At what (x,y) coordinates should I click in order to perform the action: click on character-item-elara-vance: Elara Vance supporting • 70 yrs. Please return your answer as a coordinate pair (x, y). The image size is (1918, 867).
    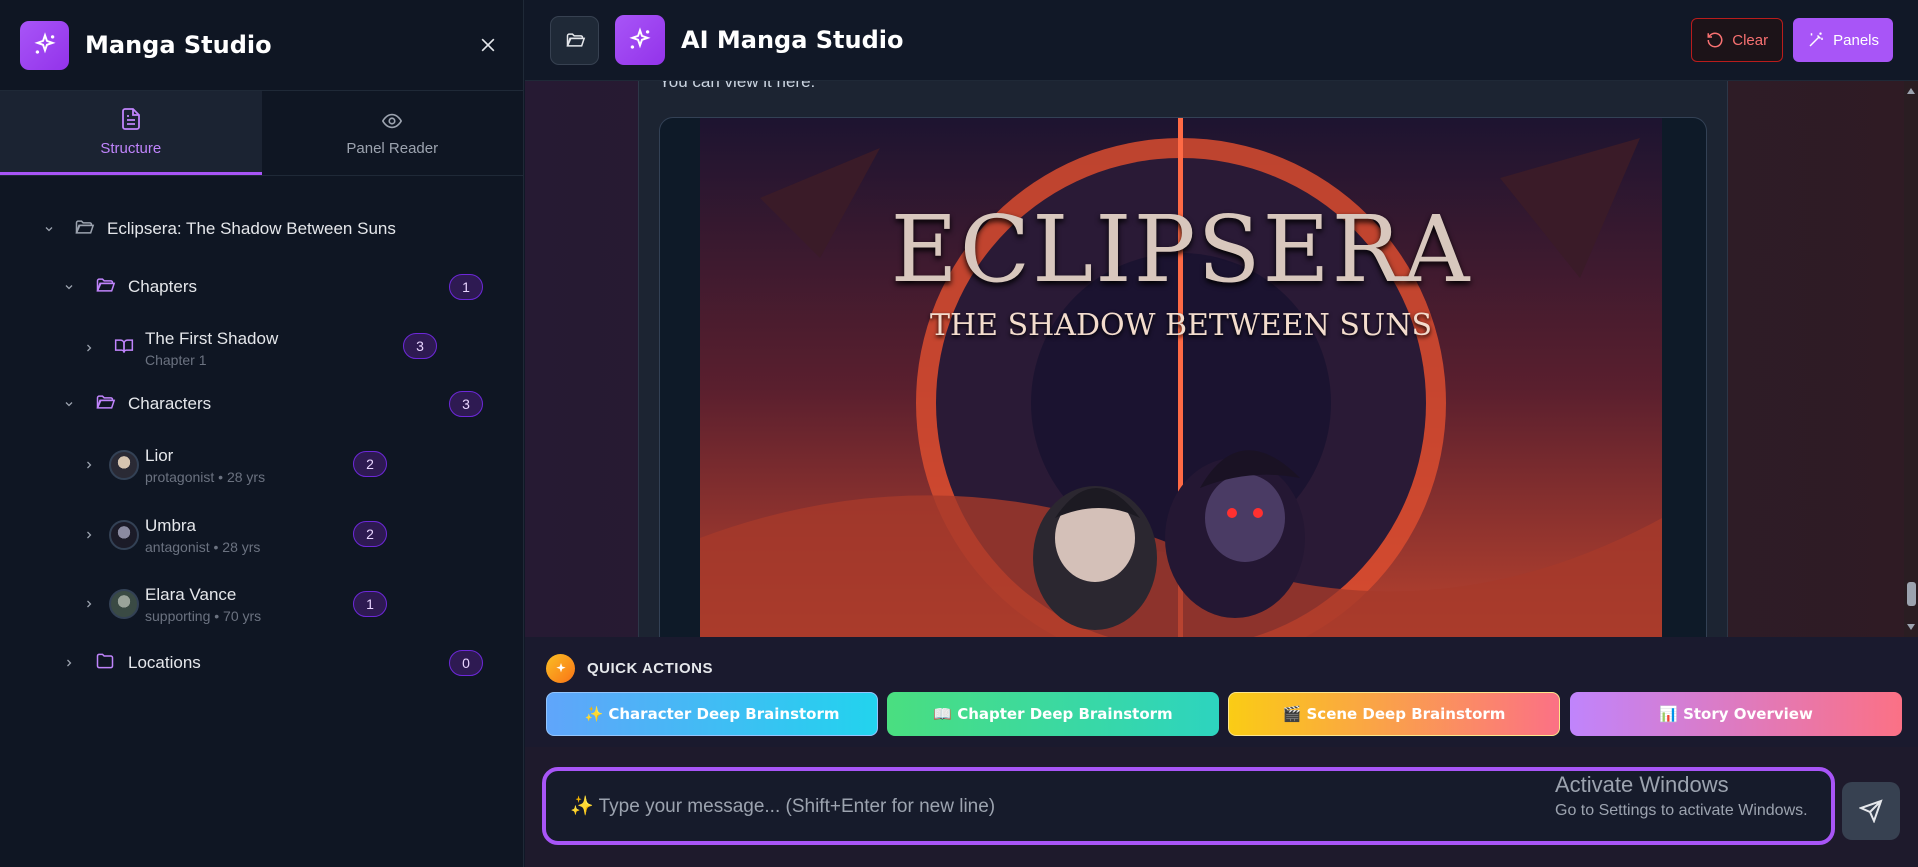
    Looking at the image, I should click on (171, 604).